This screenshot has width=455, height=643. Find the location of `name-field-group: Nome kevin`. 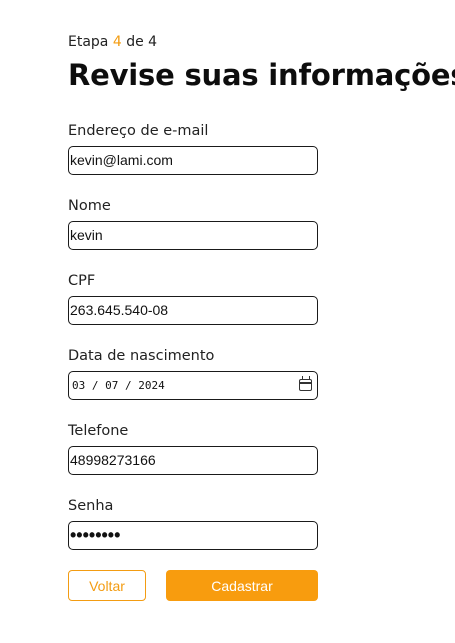

name-field-group: Nome kevin is located at coordinates (193, 223).